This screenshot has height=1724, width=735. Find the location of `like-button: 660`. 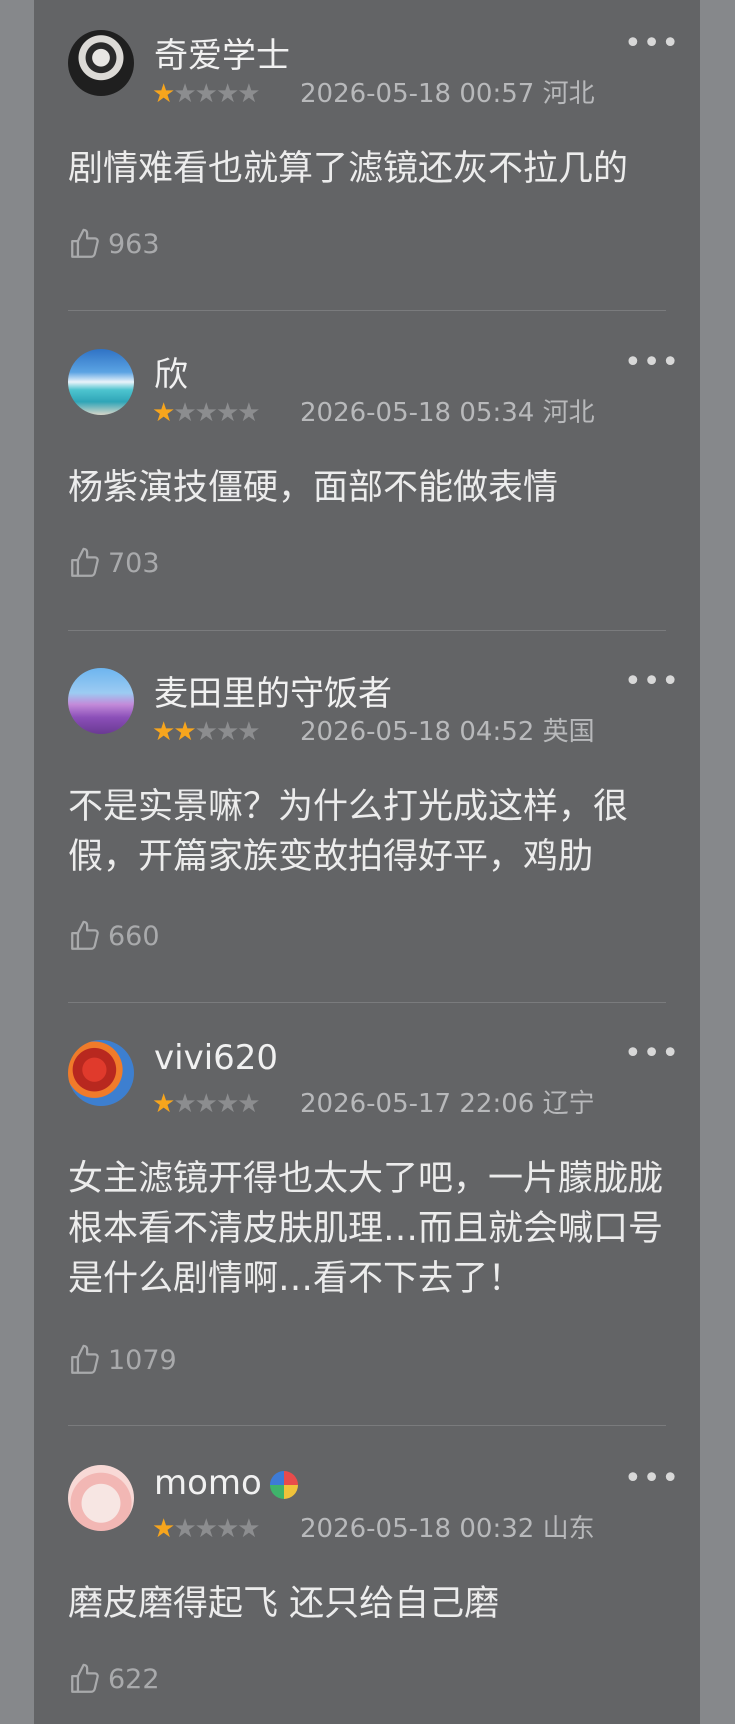

like-button: 660 is located at coordinates (114, 936).